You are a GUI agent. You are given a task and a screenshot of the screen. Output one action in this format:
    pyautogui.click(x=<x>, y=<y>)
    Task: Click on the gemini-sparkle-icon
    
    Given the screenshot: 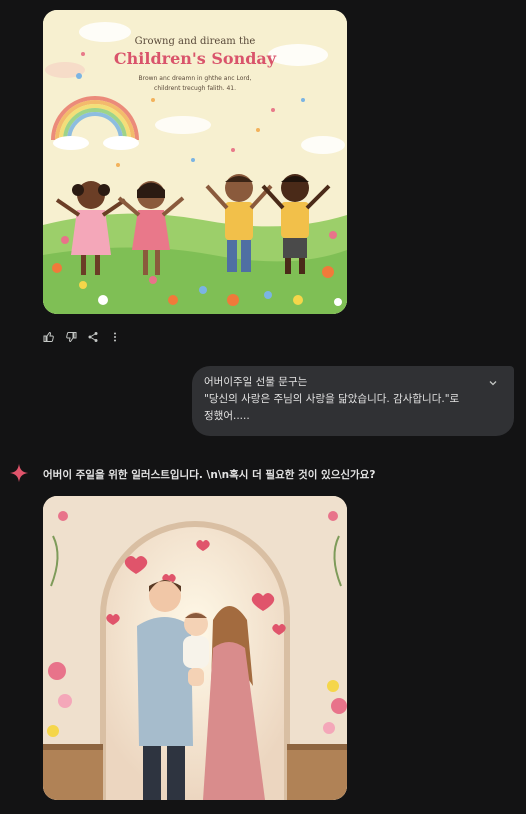 What is the action you would take?
    pyautogui.click(x=19, y=473)
    